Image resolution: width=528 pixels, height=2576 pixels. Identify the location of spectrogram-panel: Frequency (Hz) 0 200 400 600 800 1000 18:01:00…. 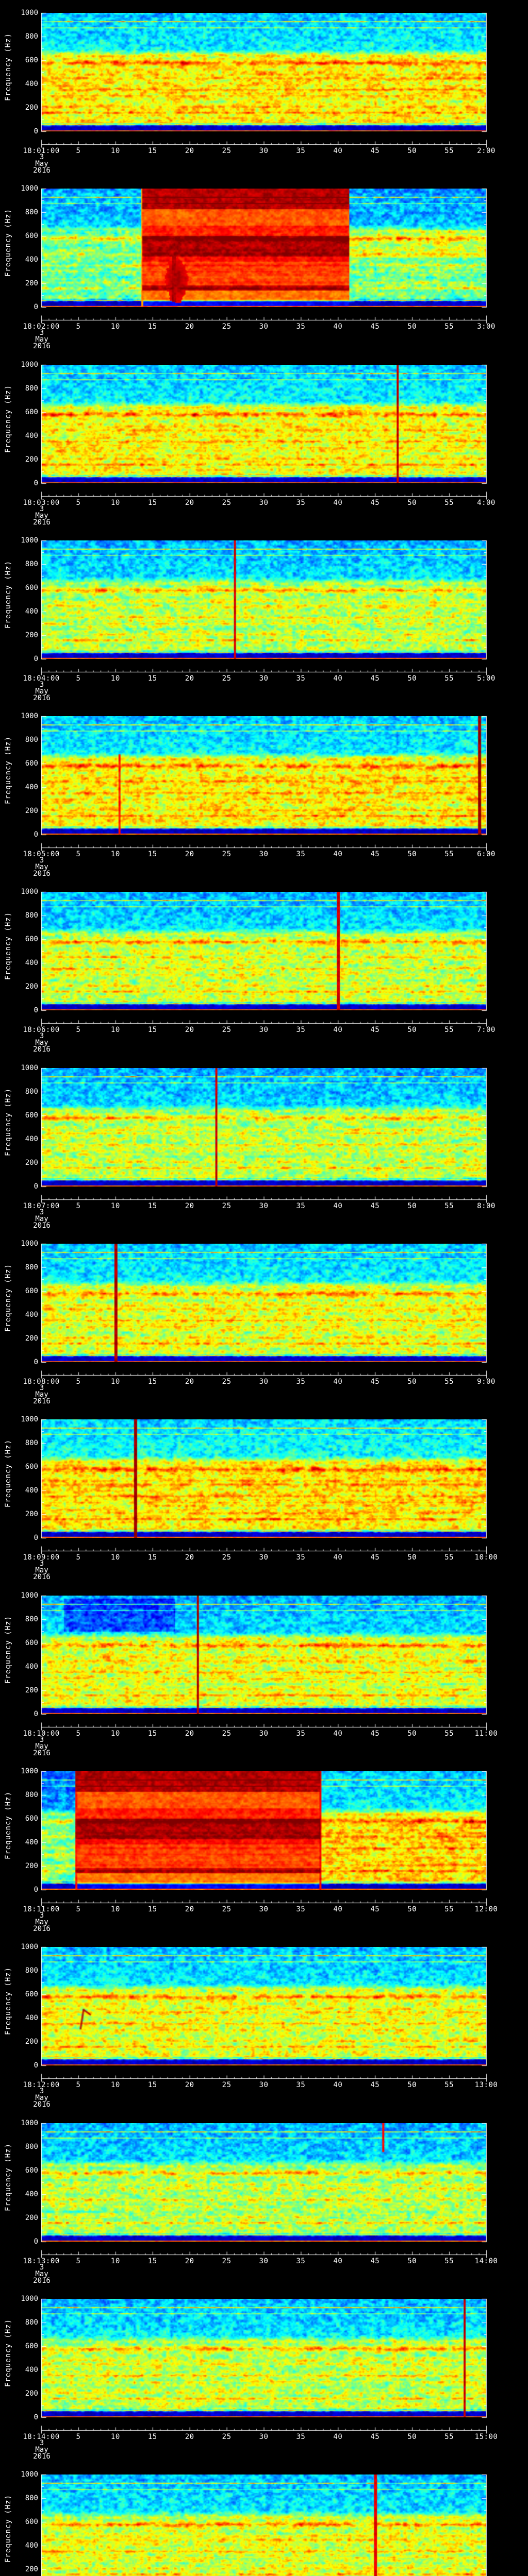
(264, 88).